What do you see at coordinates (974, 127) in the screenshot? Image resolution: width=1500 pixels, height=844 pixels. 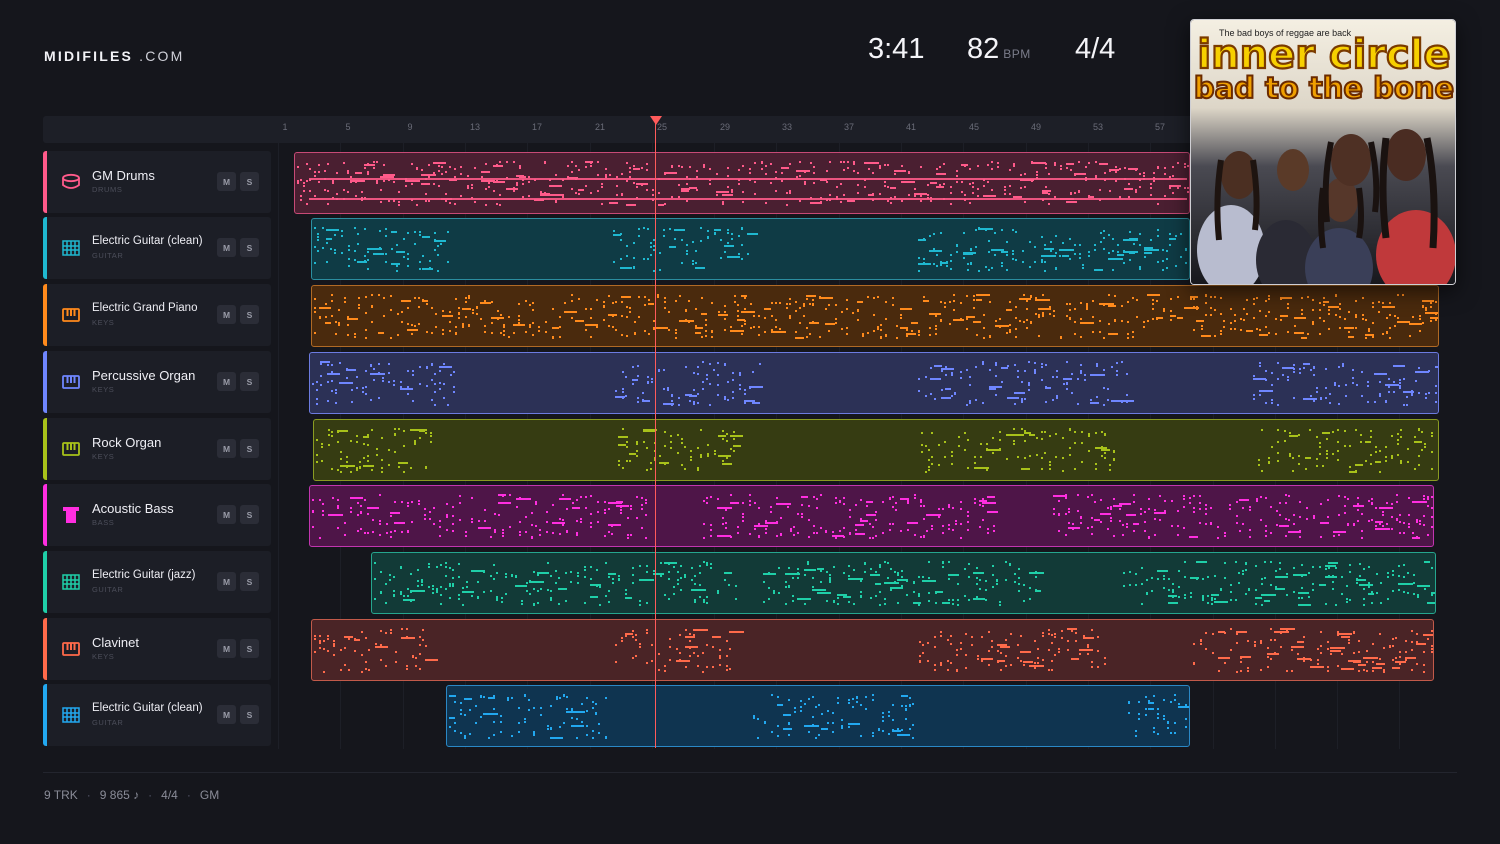 I see `ruler-bar-45: 45` at bounding box center [974, 127].